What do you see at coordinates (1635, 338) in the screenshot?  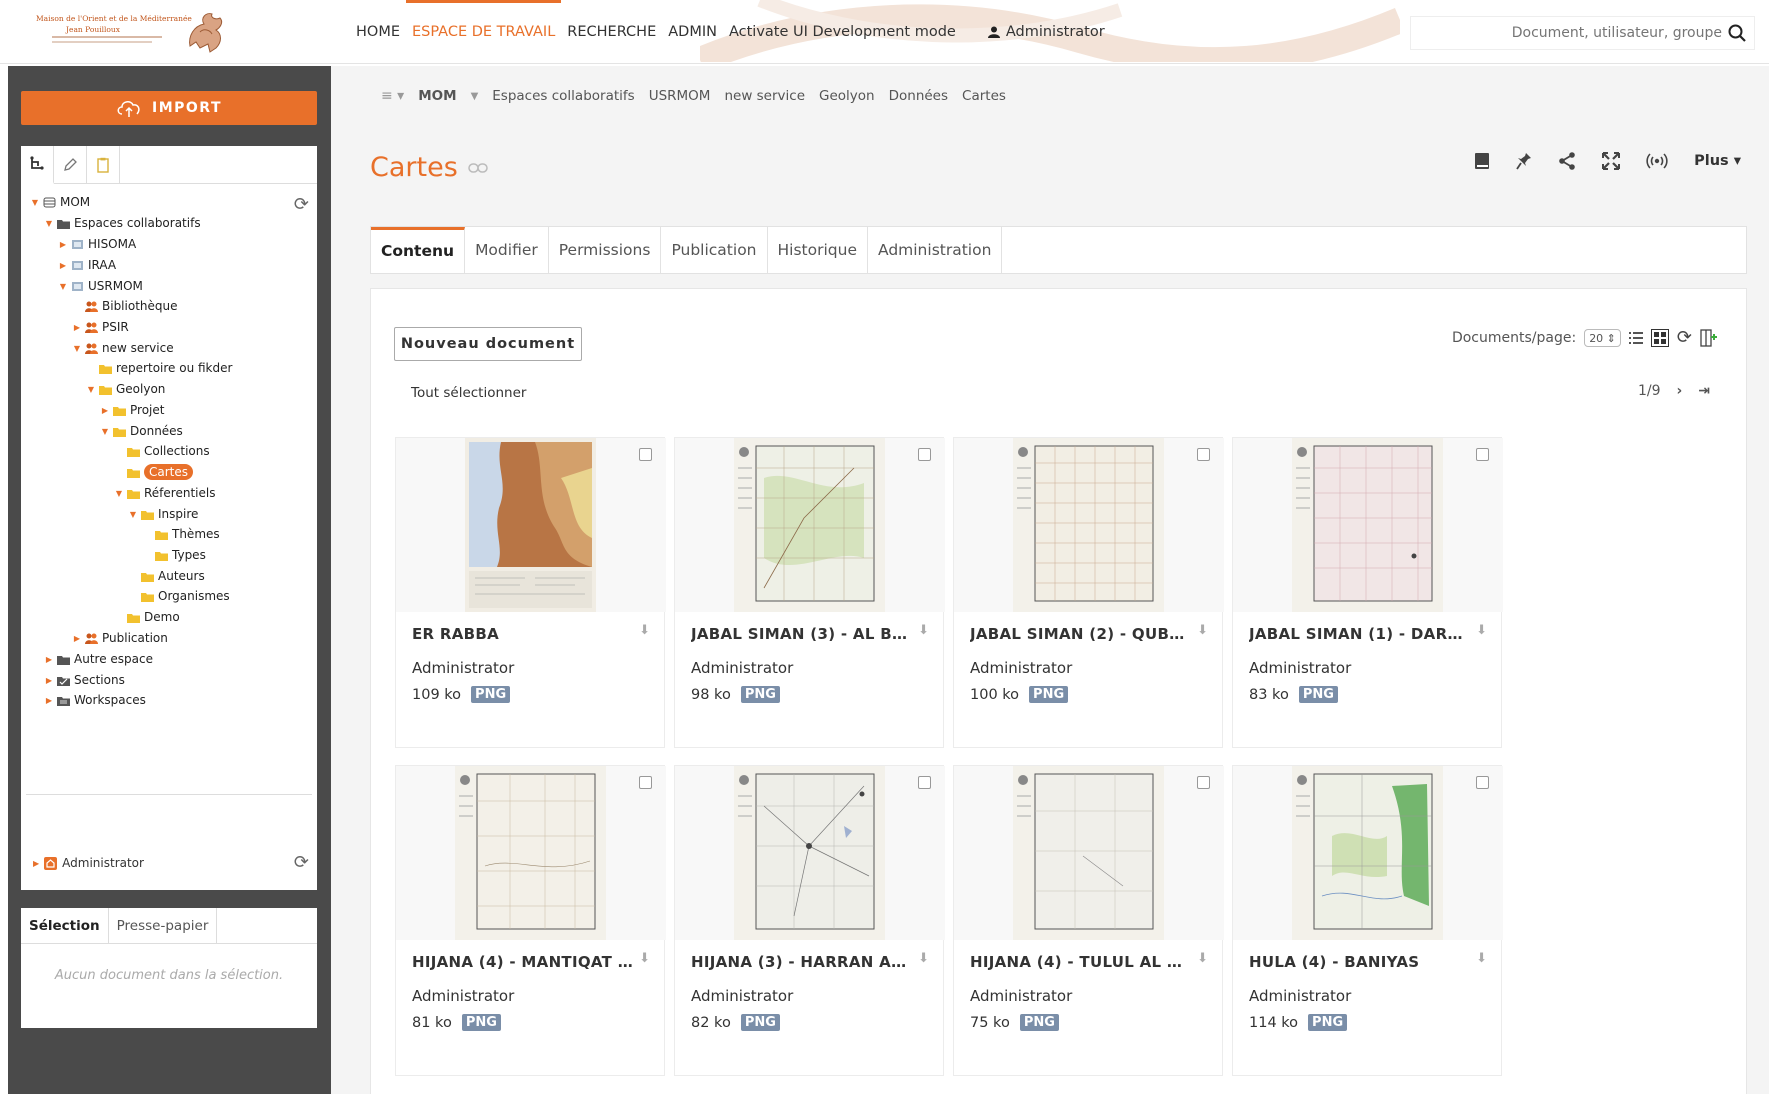 I see `list-view-icon` at bounding box center [1635, 338].